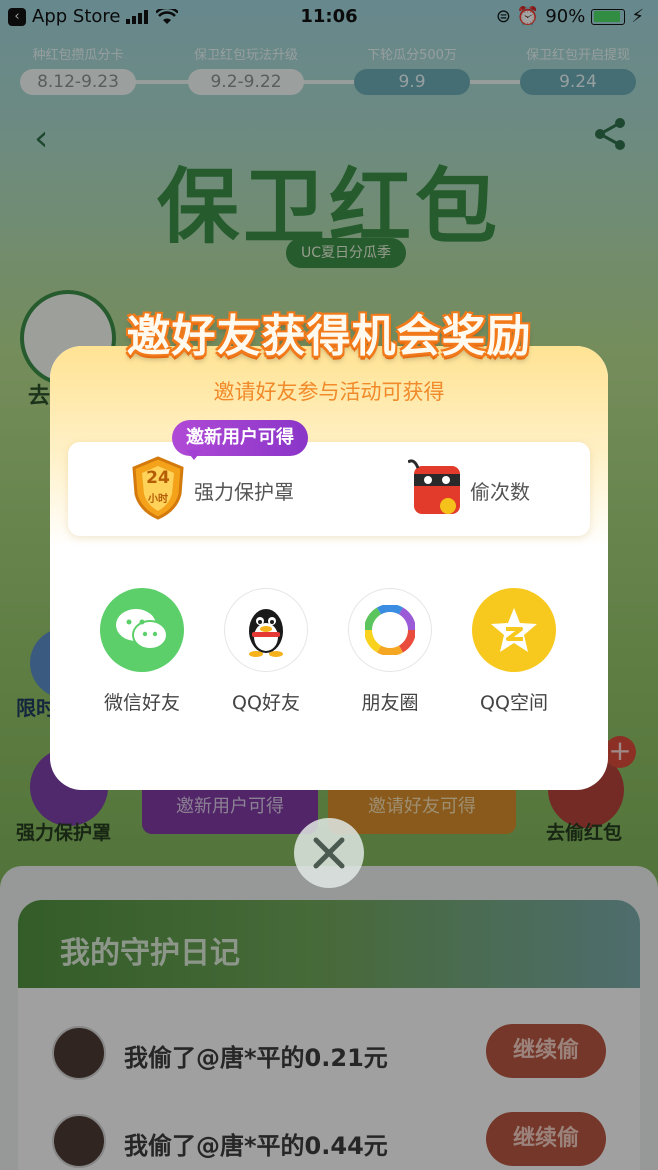 Image resolution: width=658 pixels, height=1170 pixels. I want to click on shield-24h-icon, so click(158, 488).